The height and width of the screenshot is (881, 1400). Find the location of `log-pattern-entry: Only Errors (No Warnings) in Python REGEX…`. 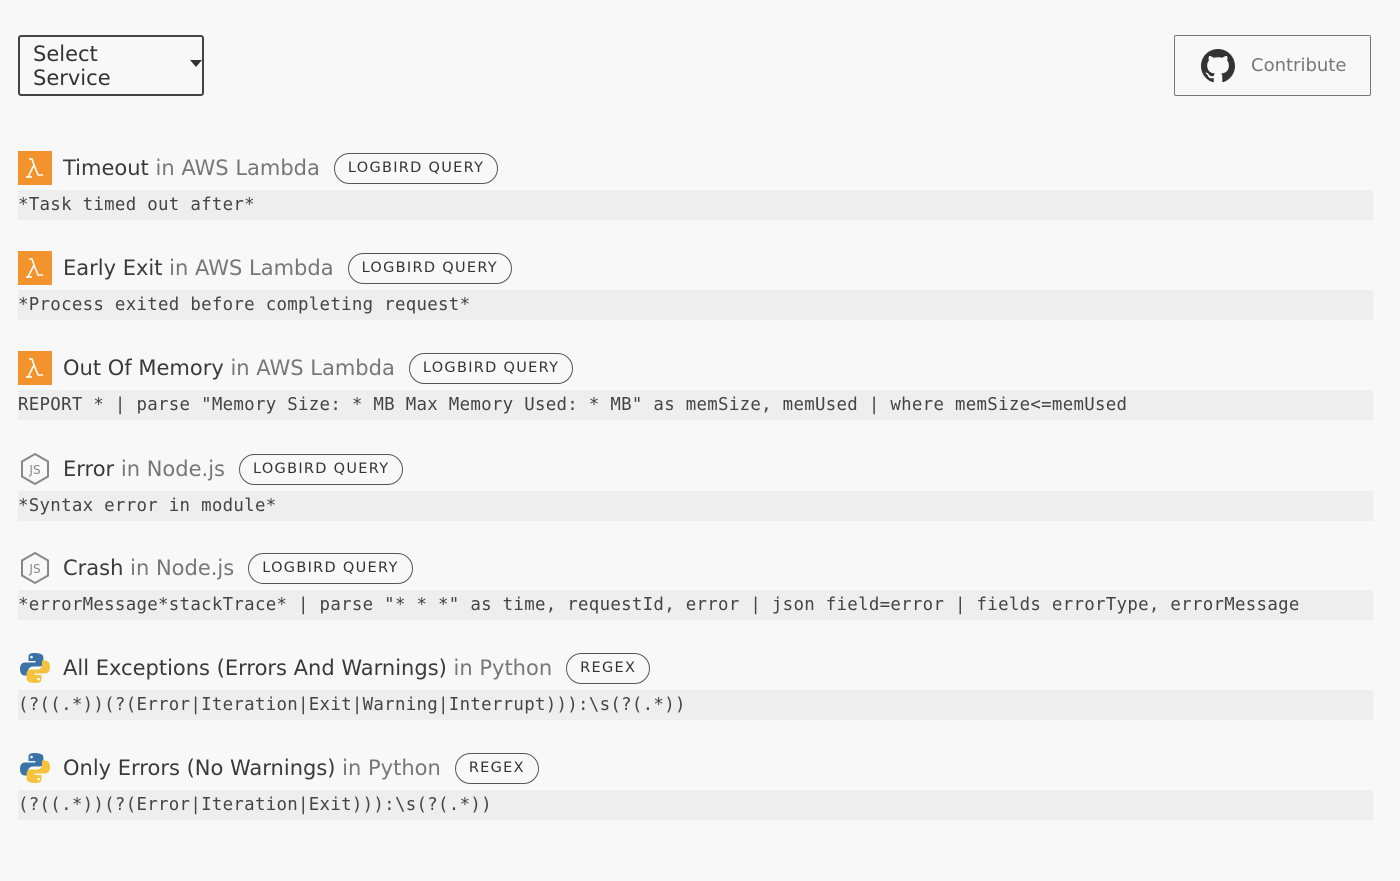

log-pattern-entry: Only Errors (No Warnings) in Python REGEX… is located at coordinates (695, 785).